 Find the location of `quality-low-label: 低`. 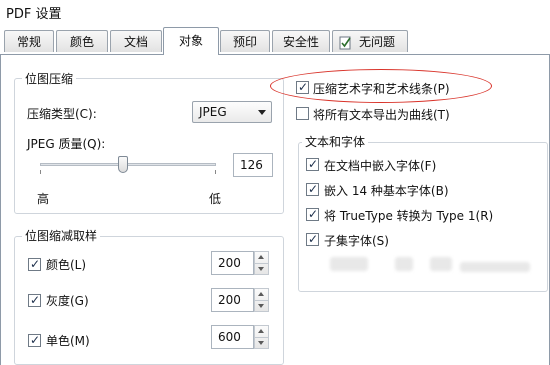

quality-low-label: 低 is located at coordinates (215, 199).